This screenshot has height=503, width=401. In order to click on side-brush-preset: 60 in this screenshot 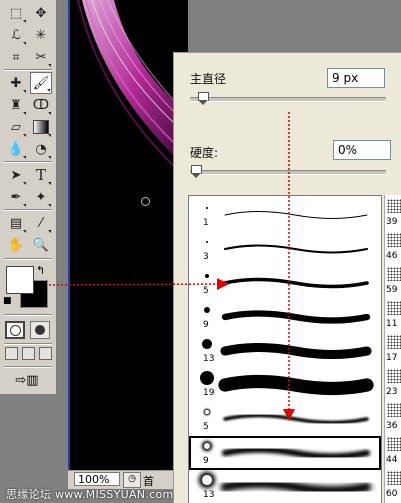, I will do `click(393, 486)`.